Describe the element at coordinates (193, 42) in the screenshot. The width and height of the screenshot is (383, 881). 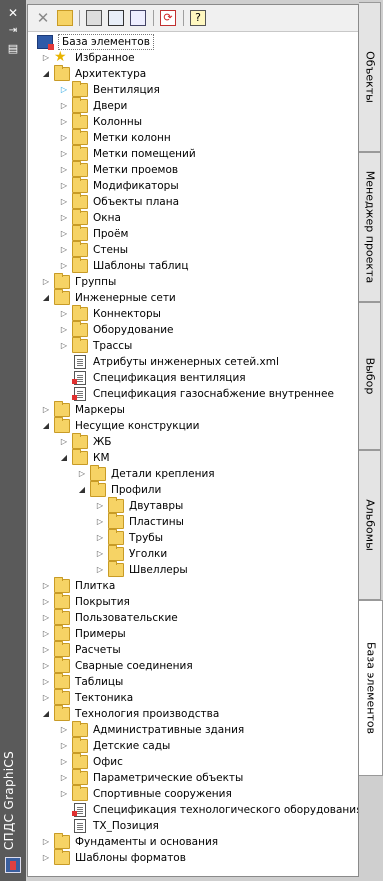
I see `tree-root: База элементов` at that location.